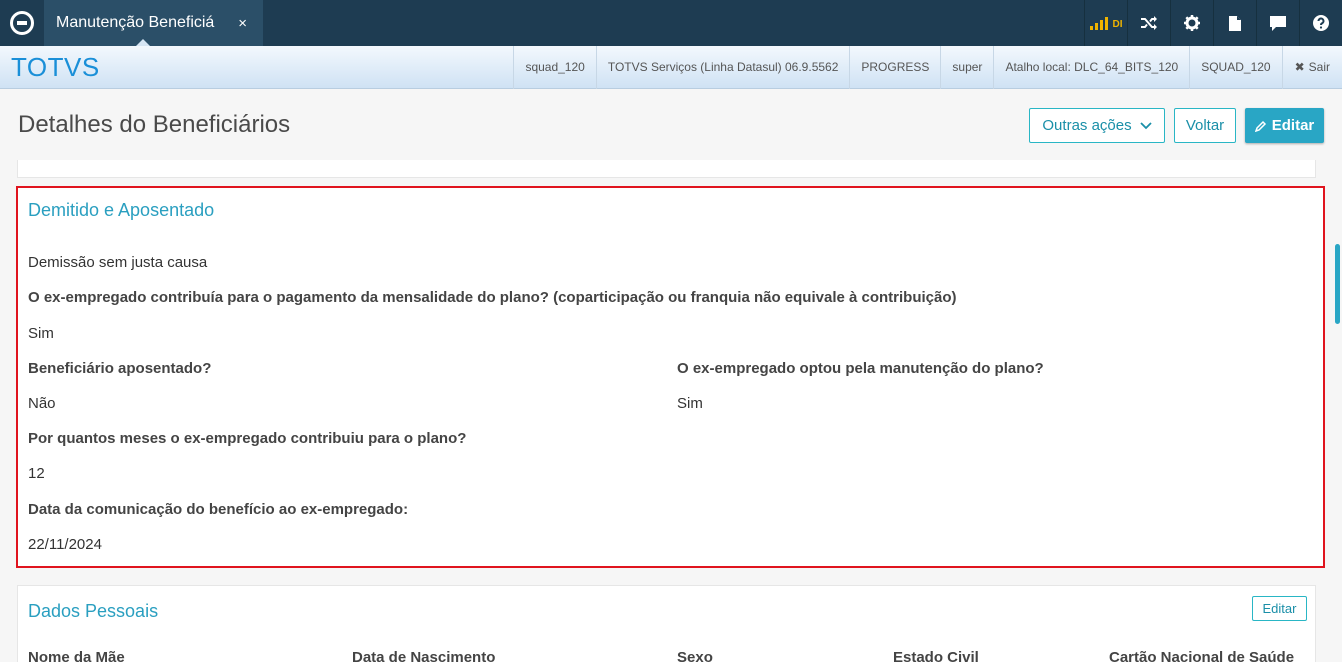 The image size is (1342, 662). I want to click on months-value: 12, so click(36, 473).